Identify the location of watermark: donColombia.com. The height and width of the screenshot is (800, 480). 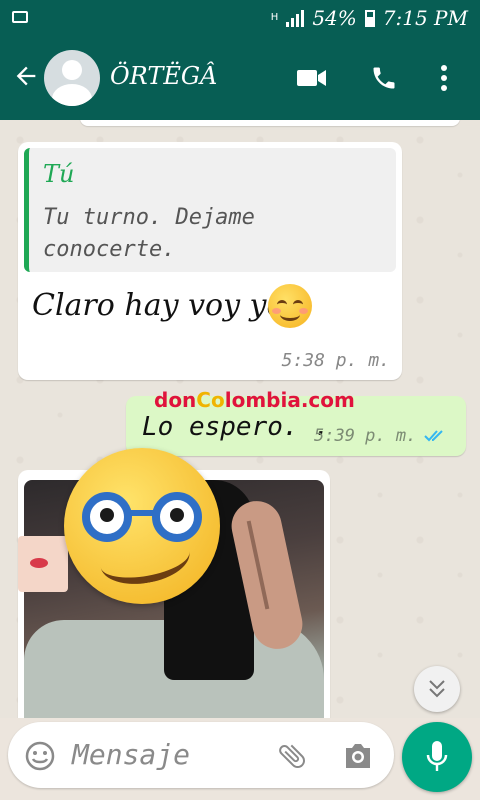
(254, 400).